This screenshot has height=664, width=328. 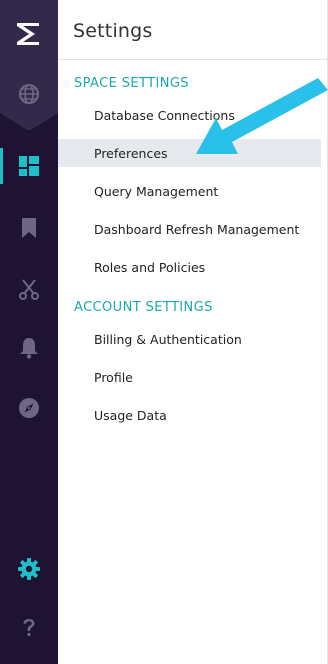 What do you see at coordinates (193, 59) in the screenshot?
I see `title-divider` at bounding box center [193, 59].